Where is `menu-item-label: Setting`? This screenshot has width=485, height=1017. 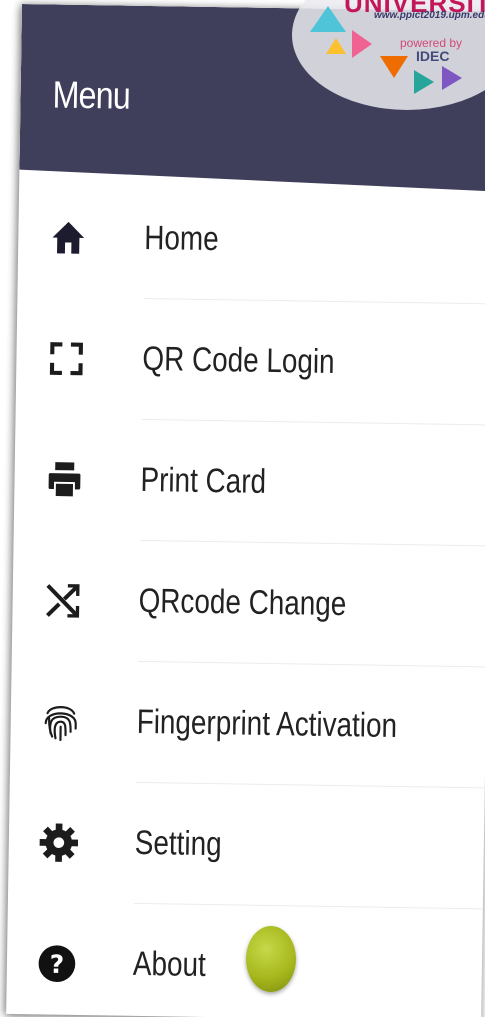
menu-item-label: Setting is located at coordinates (178, 843).